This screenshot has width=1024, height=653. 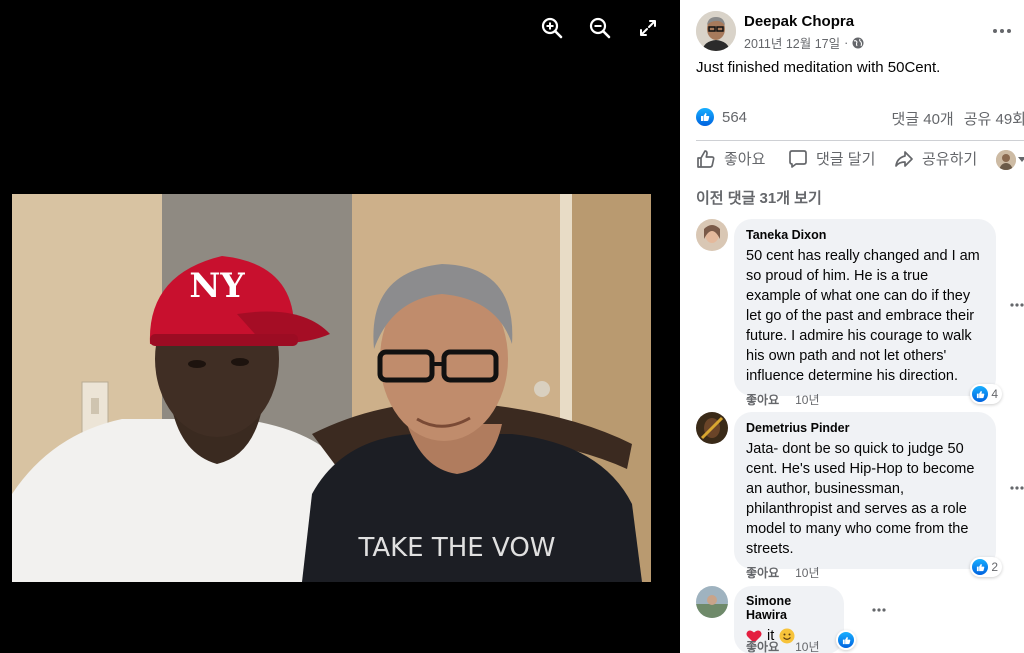 I want to click on fullscreen-icon, so click(x=648, y=28).